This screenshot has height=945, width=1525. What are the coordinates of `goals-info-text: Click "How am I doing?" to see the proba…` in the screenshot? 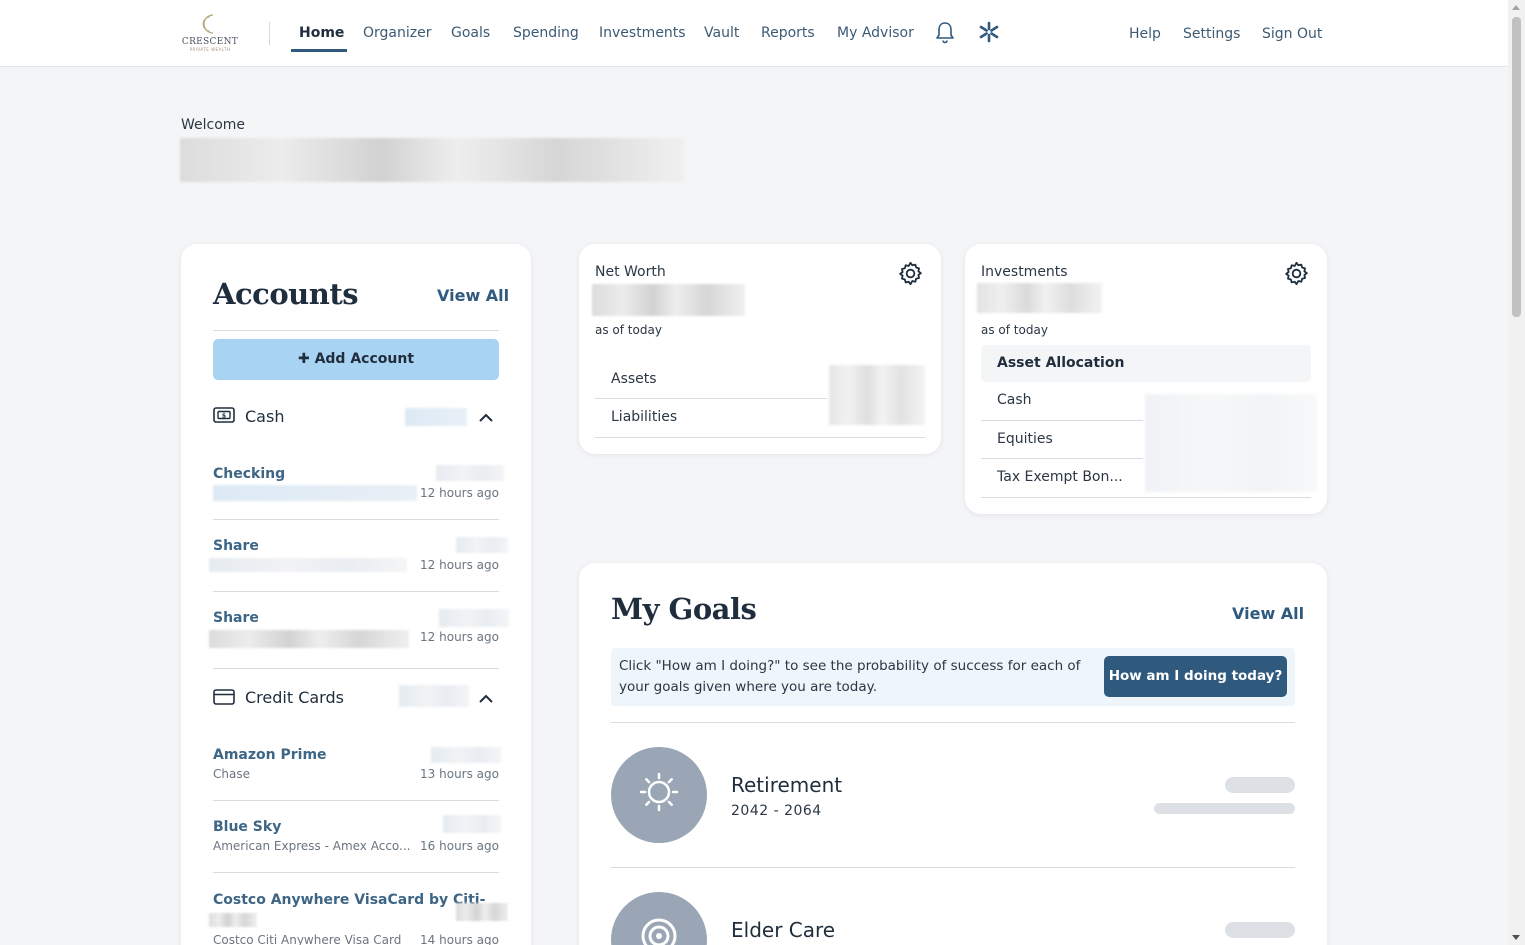 It's located at (850, 676).